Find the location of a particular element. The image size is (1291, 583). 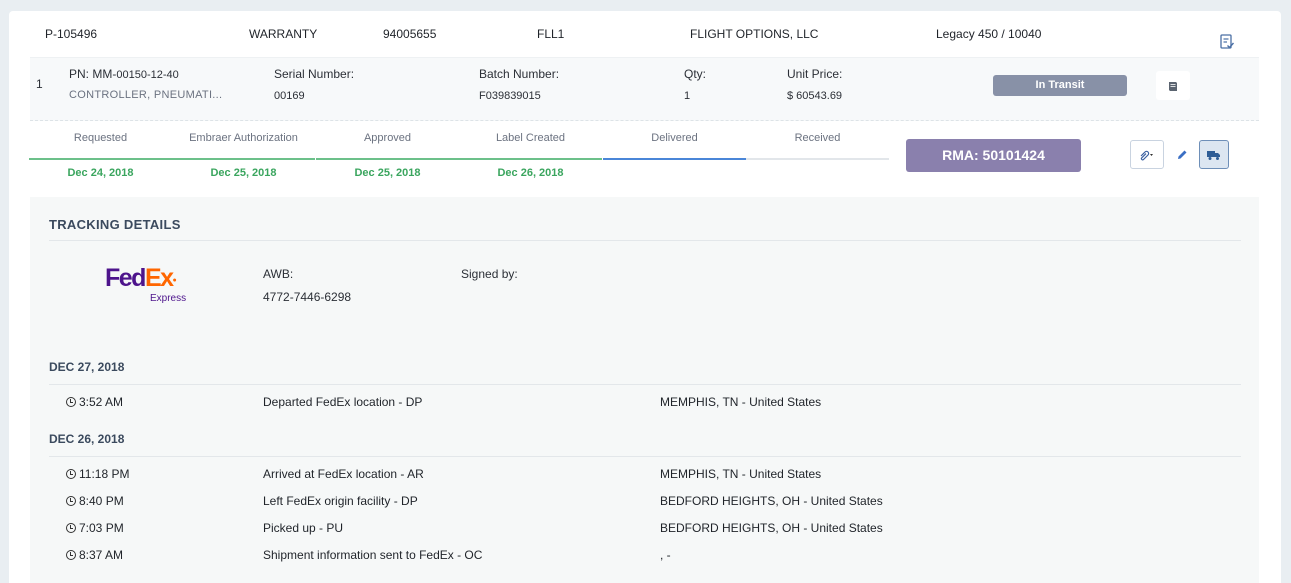

event-description: Picked up - PU is located at coordinates (303, 528).